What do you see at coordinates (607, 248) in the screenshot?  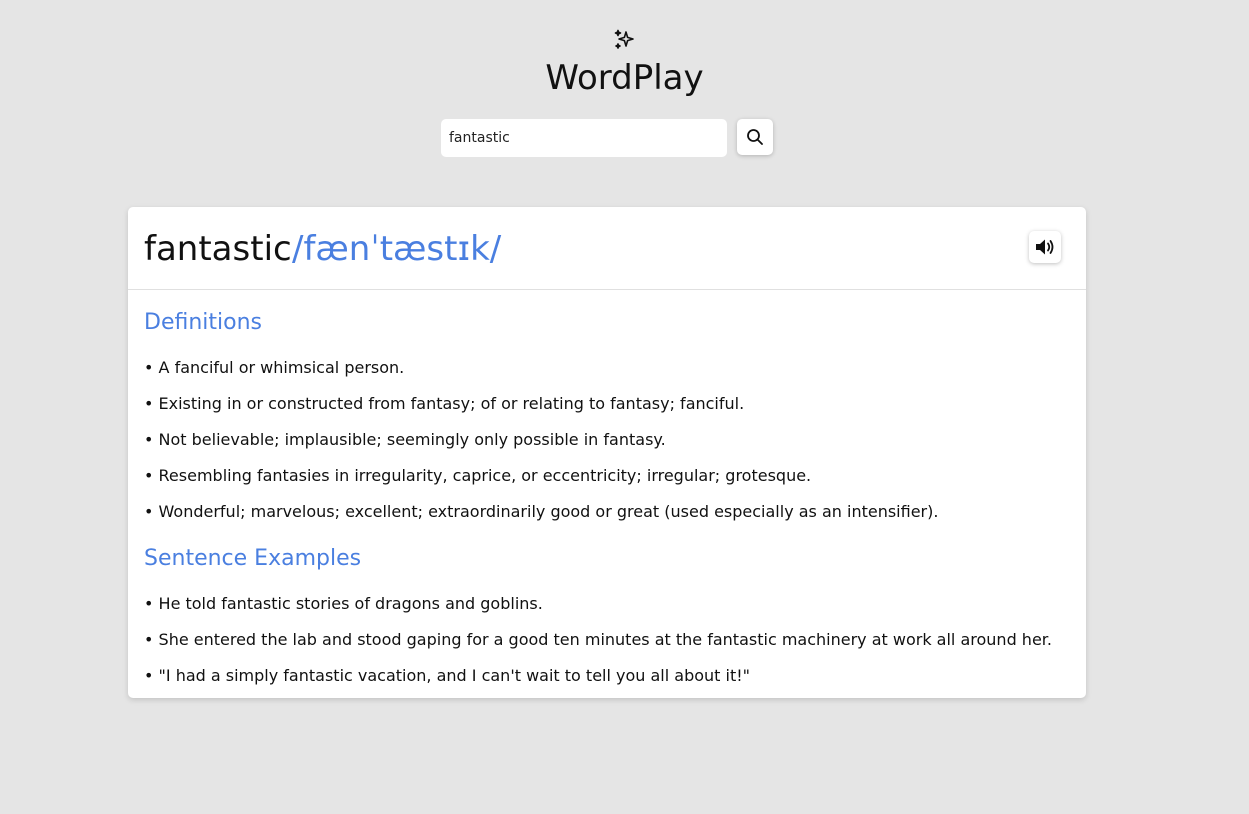 I see `word-header: fantastic /fænˈtæstɪk/` at bounding box center [607, 248].